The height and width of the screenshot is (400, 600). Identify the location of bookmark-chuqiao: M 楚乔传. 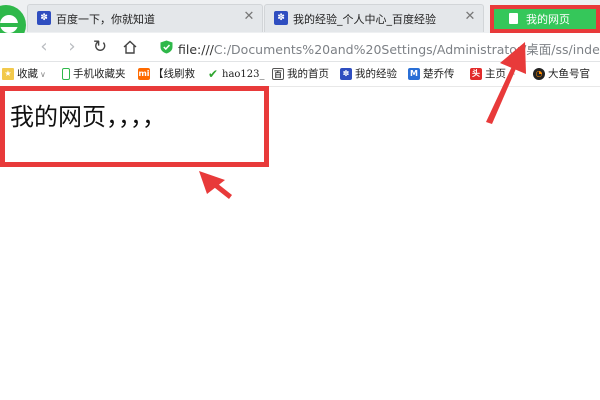
(431, 74).